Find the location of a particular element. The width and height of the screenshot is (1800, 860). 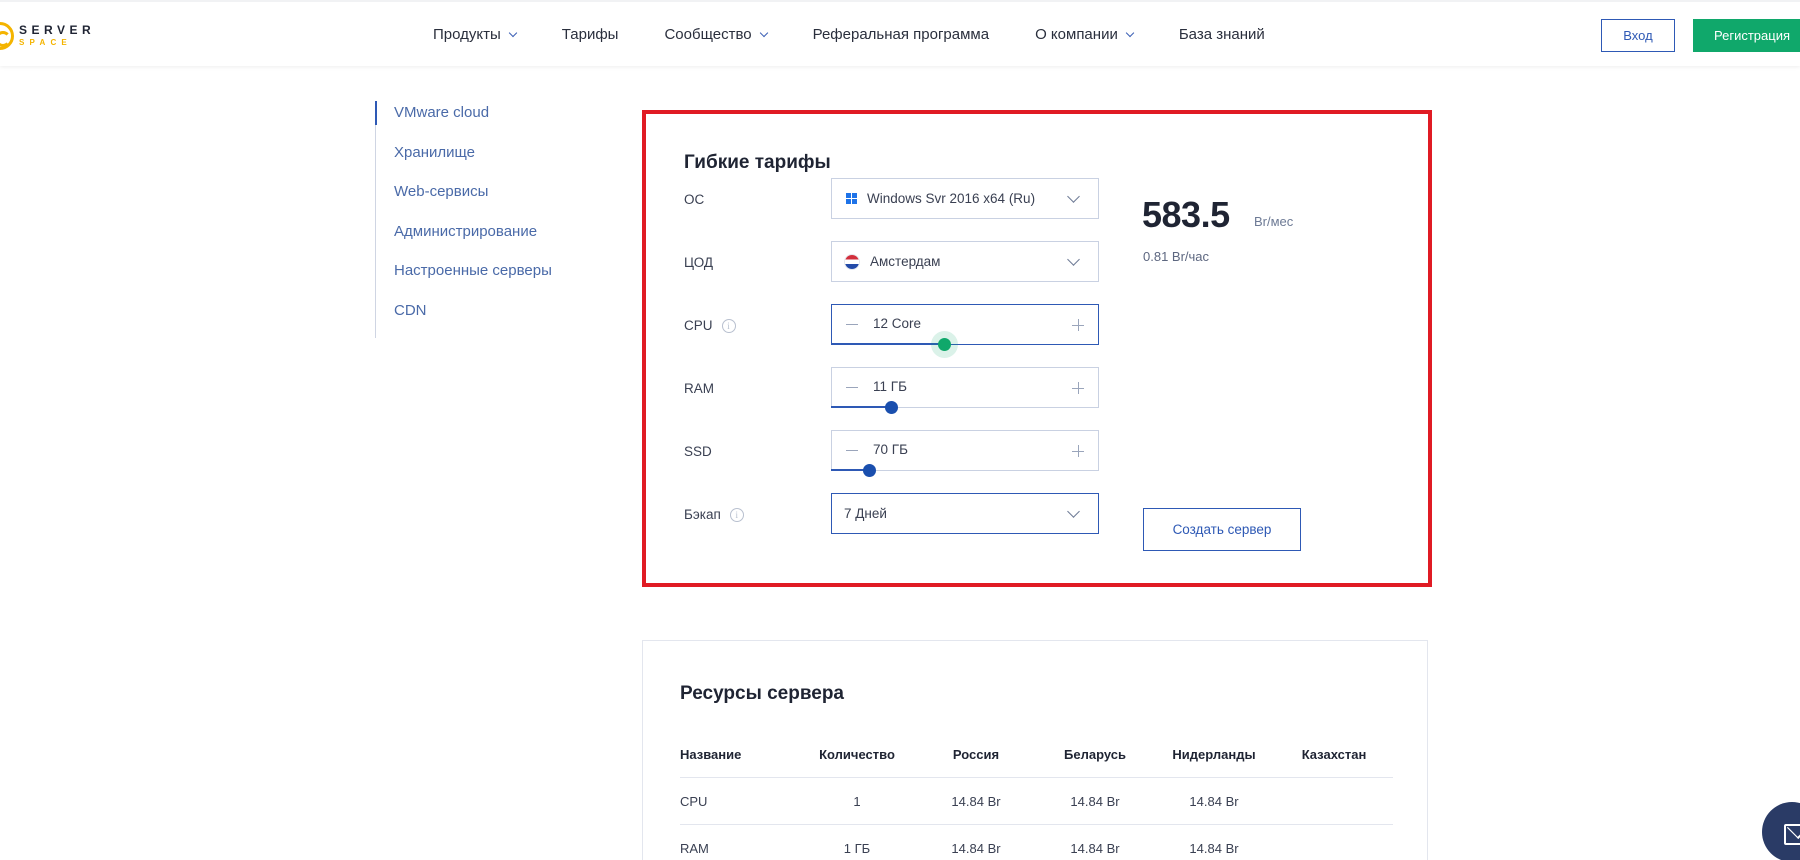

nav-label: Продукты is located at coordinates (467, 34).